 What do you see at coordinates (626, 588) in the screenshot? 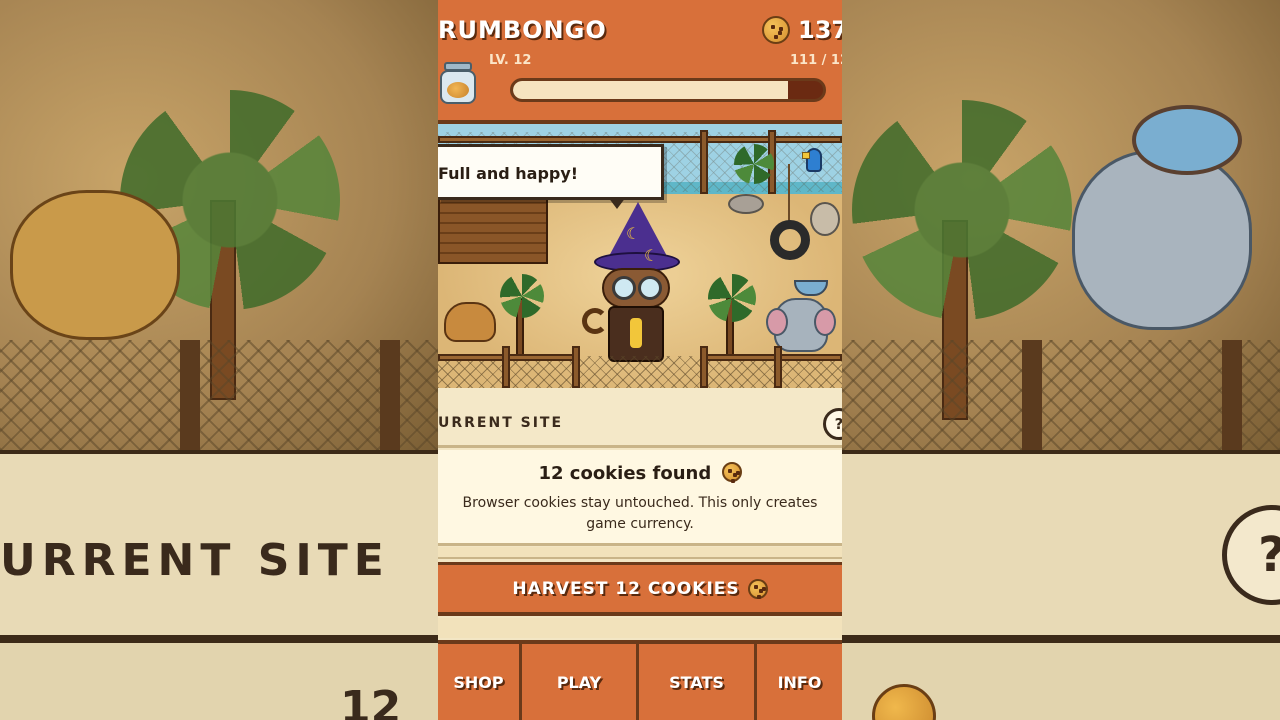
I see `harvest-button-label: HARVEST 12 COOKIES` at bounding box center [626, 588].